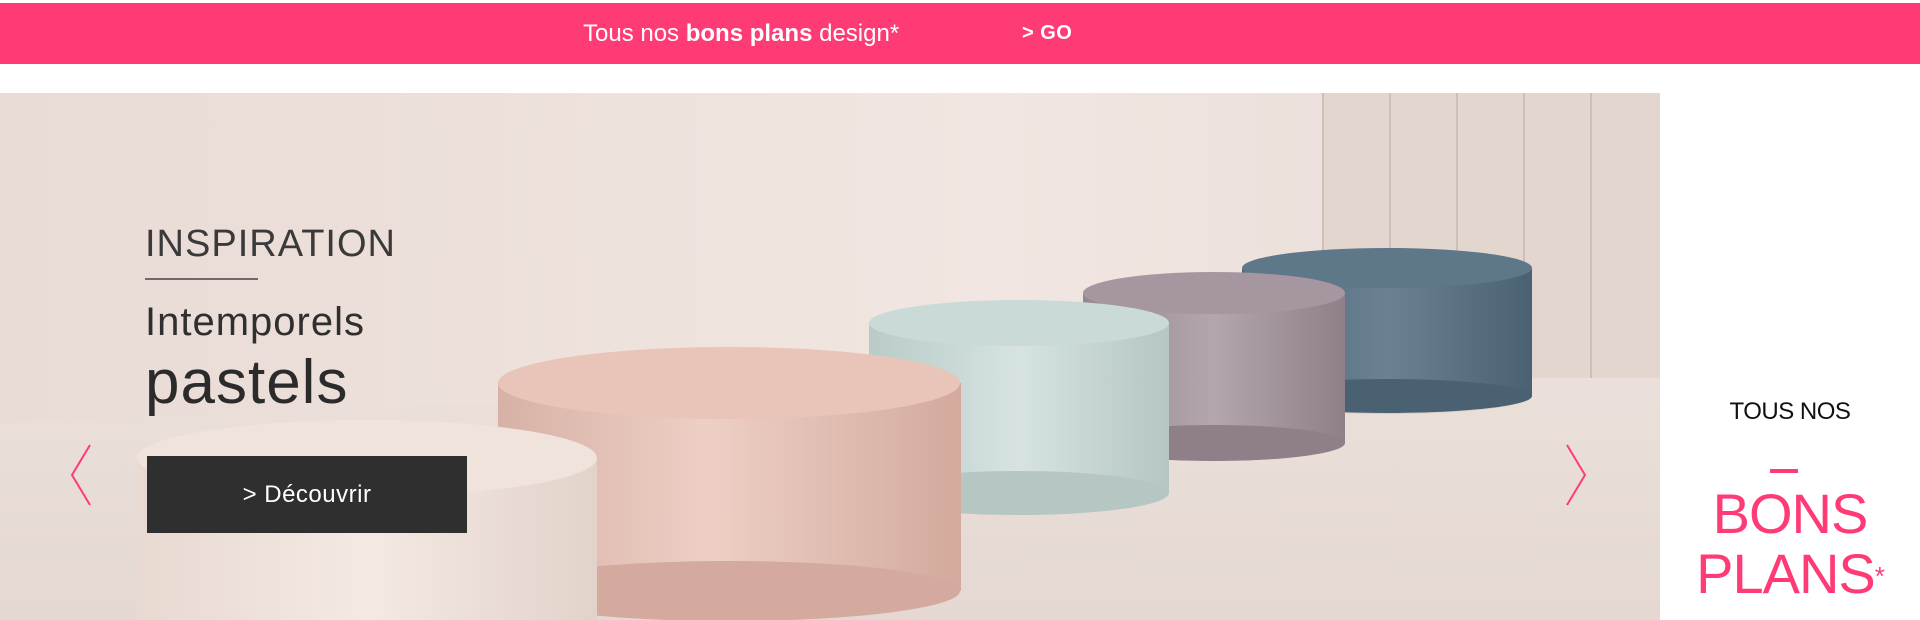 The height and width of the screenshot is (620, 1920). I want to click on chevron-right-icon, so click(1576, 475).